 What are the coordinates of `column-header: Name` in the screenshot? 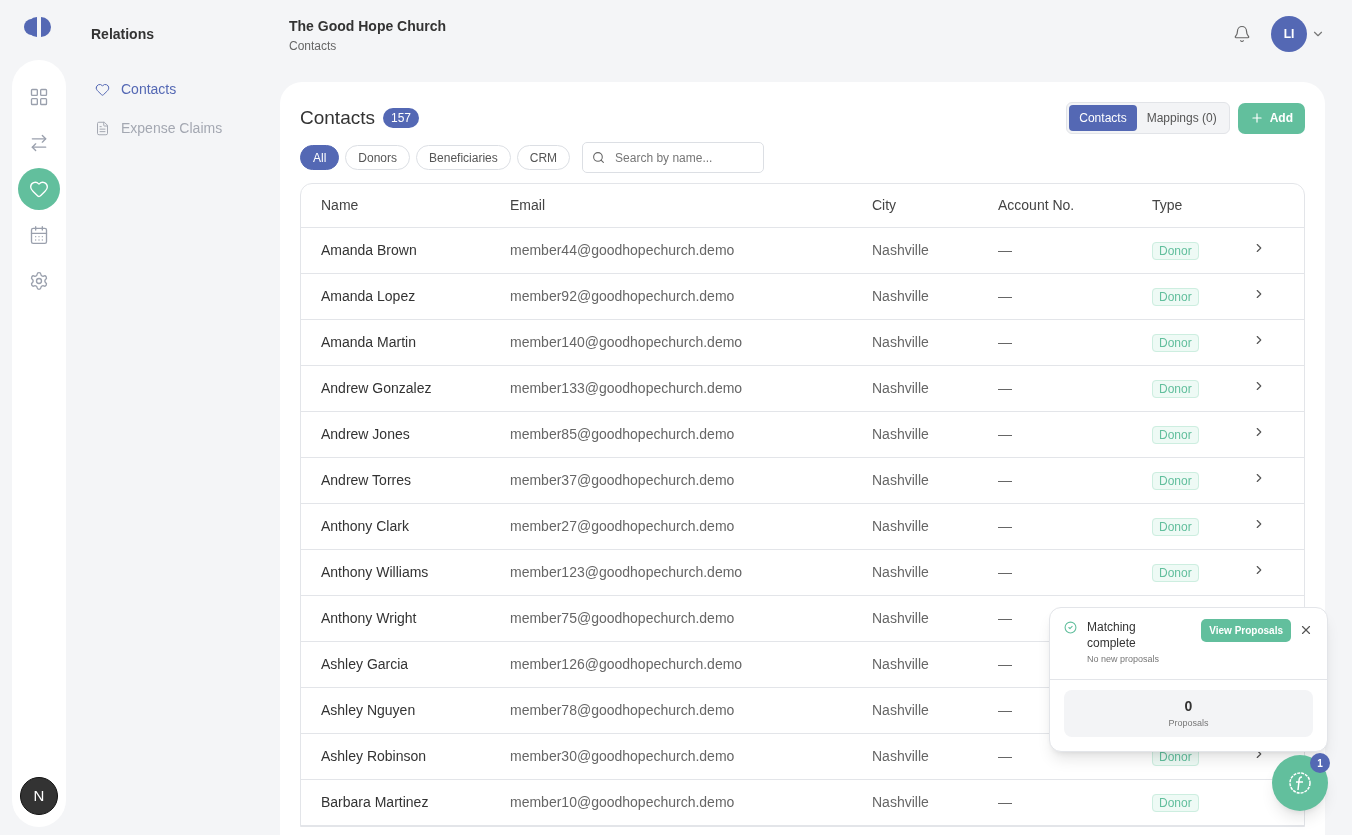 It's located at (340, 205).